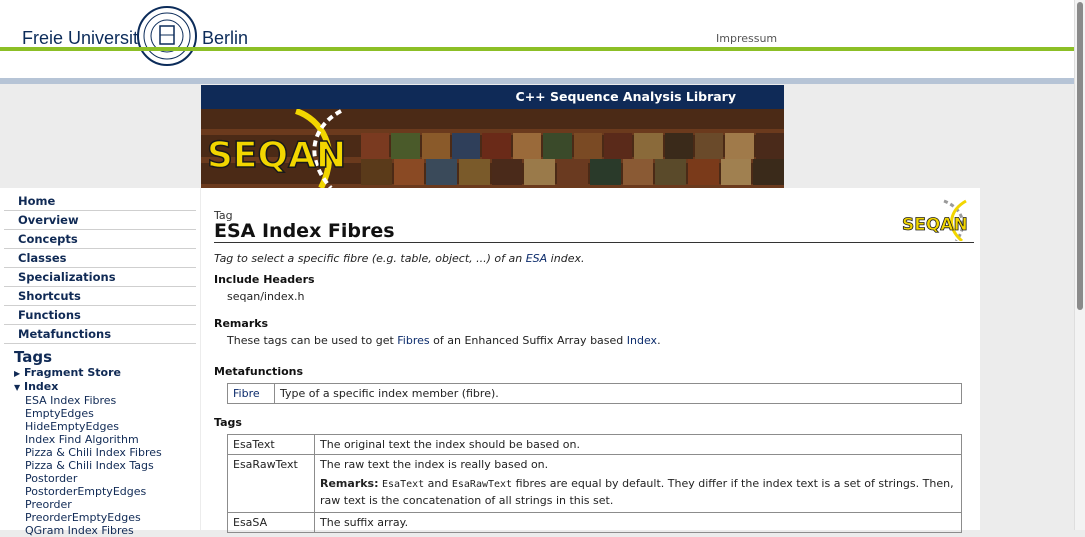 The width and height of the screenshot is (1085, 537). I want to click on tag-remark-code2: EsaRawText, so click(482, 484).